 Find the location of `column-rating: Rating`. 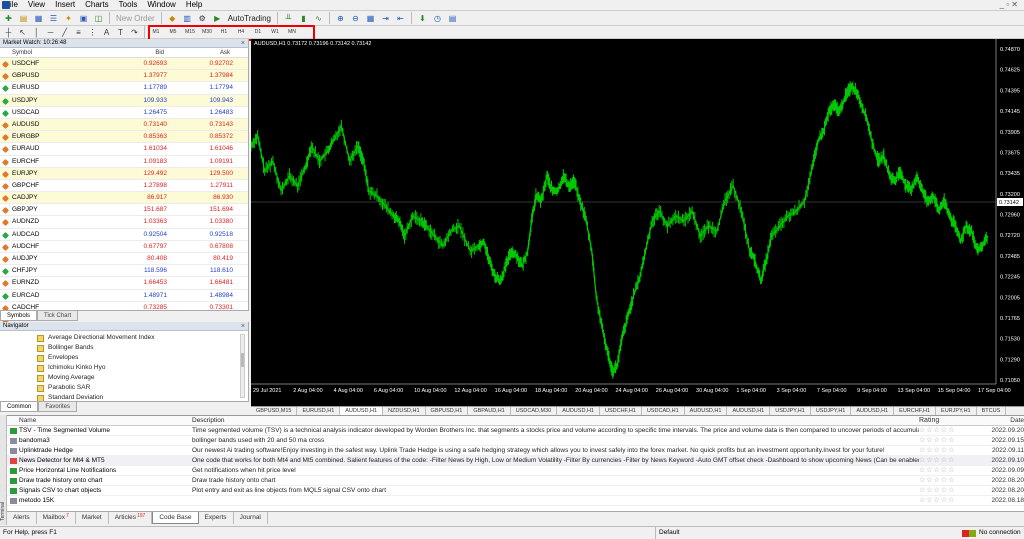

column-rating: Rating is located at coordinates (946, 420).